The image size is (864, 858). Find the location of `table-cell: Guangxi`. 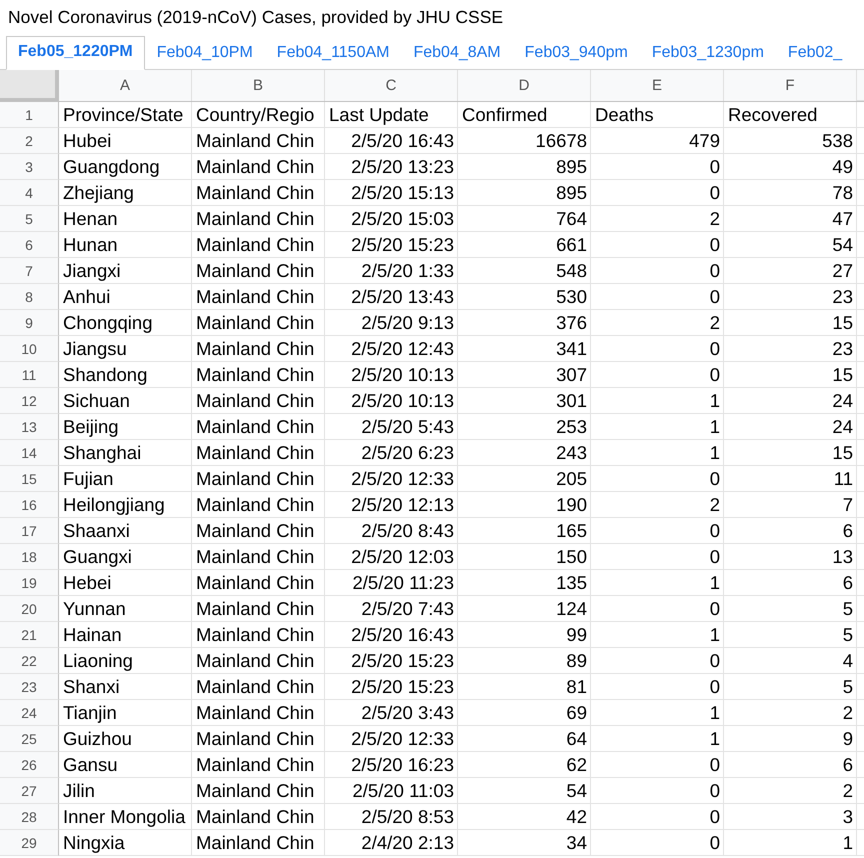

table-cell: Guangxi is located at coordinates (125, 557).